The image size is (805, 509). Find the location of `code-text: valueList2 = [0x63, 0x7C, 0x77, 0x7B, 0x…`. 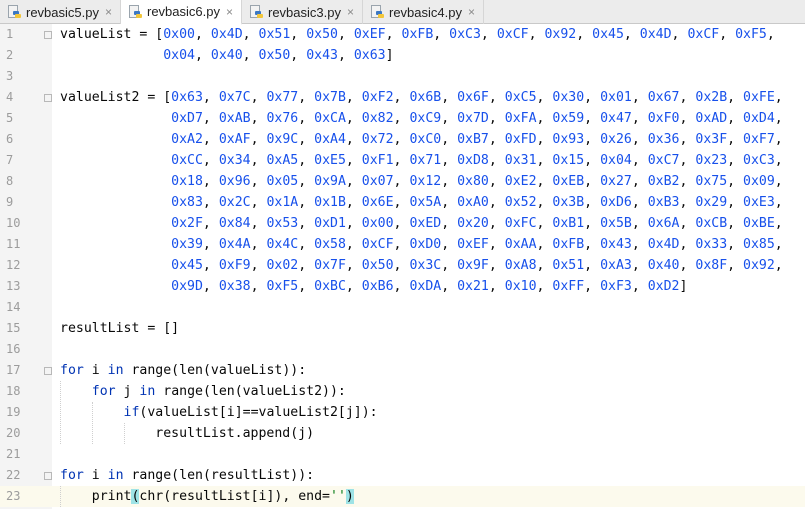

code-text: valueList2 = [0x63, 0x7C, 0x77, 0x7B, 0x… is located at coordinates (421, 97).